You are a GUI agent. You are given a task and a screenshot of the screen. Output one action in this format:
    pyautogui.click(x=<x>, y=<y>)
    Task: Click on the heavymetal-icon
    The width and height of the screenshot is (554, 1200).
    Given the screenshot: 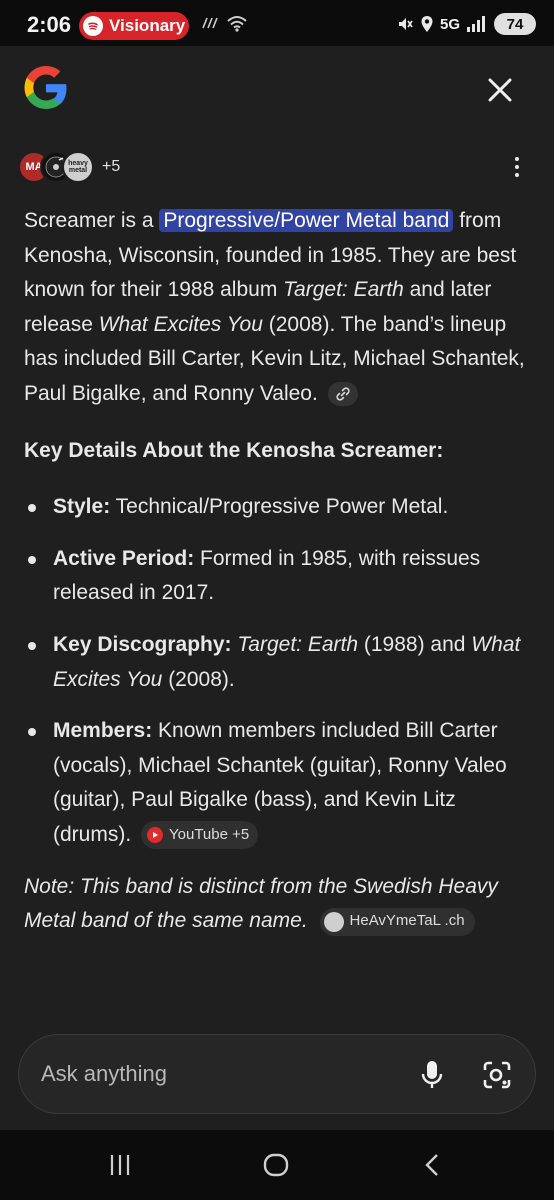 What is the action you would take?
    pyautogui.click(x=333, y=921)
    